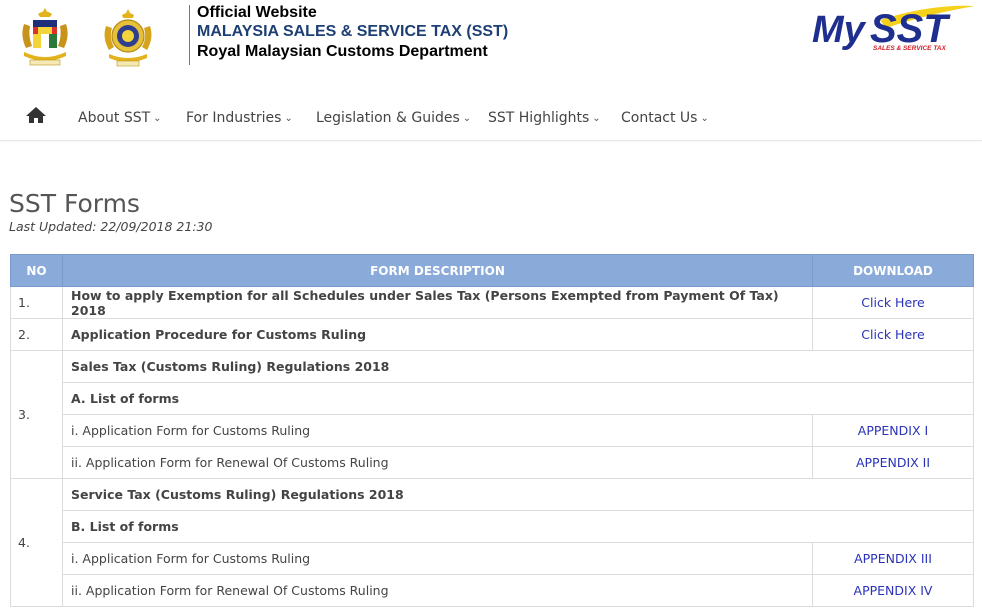 Image resolution: width=982 pixels, height=613 pixels. Describe the element at coordinates (491, 140) in the screenshot. I see `nav-divider` at that location.